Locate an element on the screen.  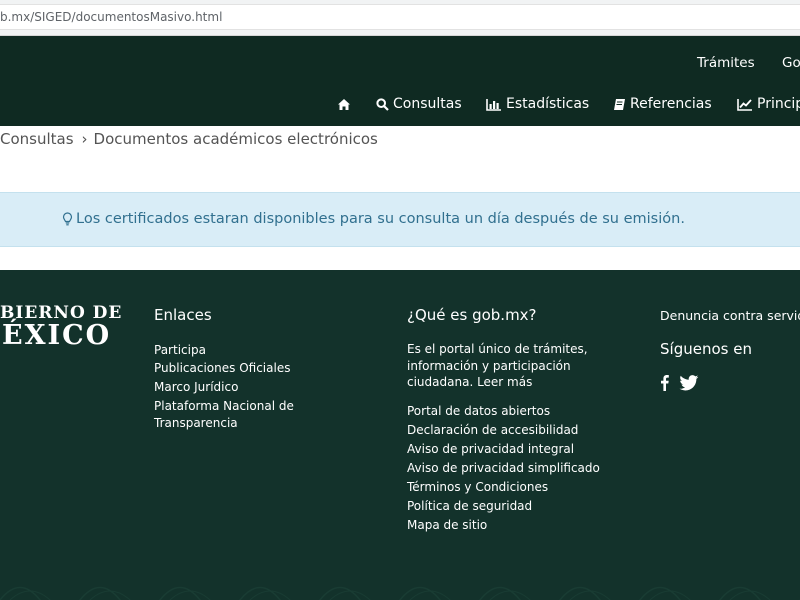
url-field: b.mx/SIGED/documentosMasivo.html is located at coordinates (400, 17).